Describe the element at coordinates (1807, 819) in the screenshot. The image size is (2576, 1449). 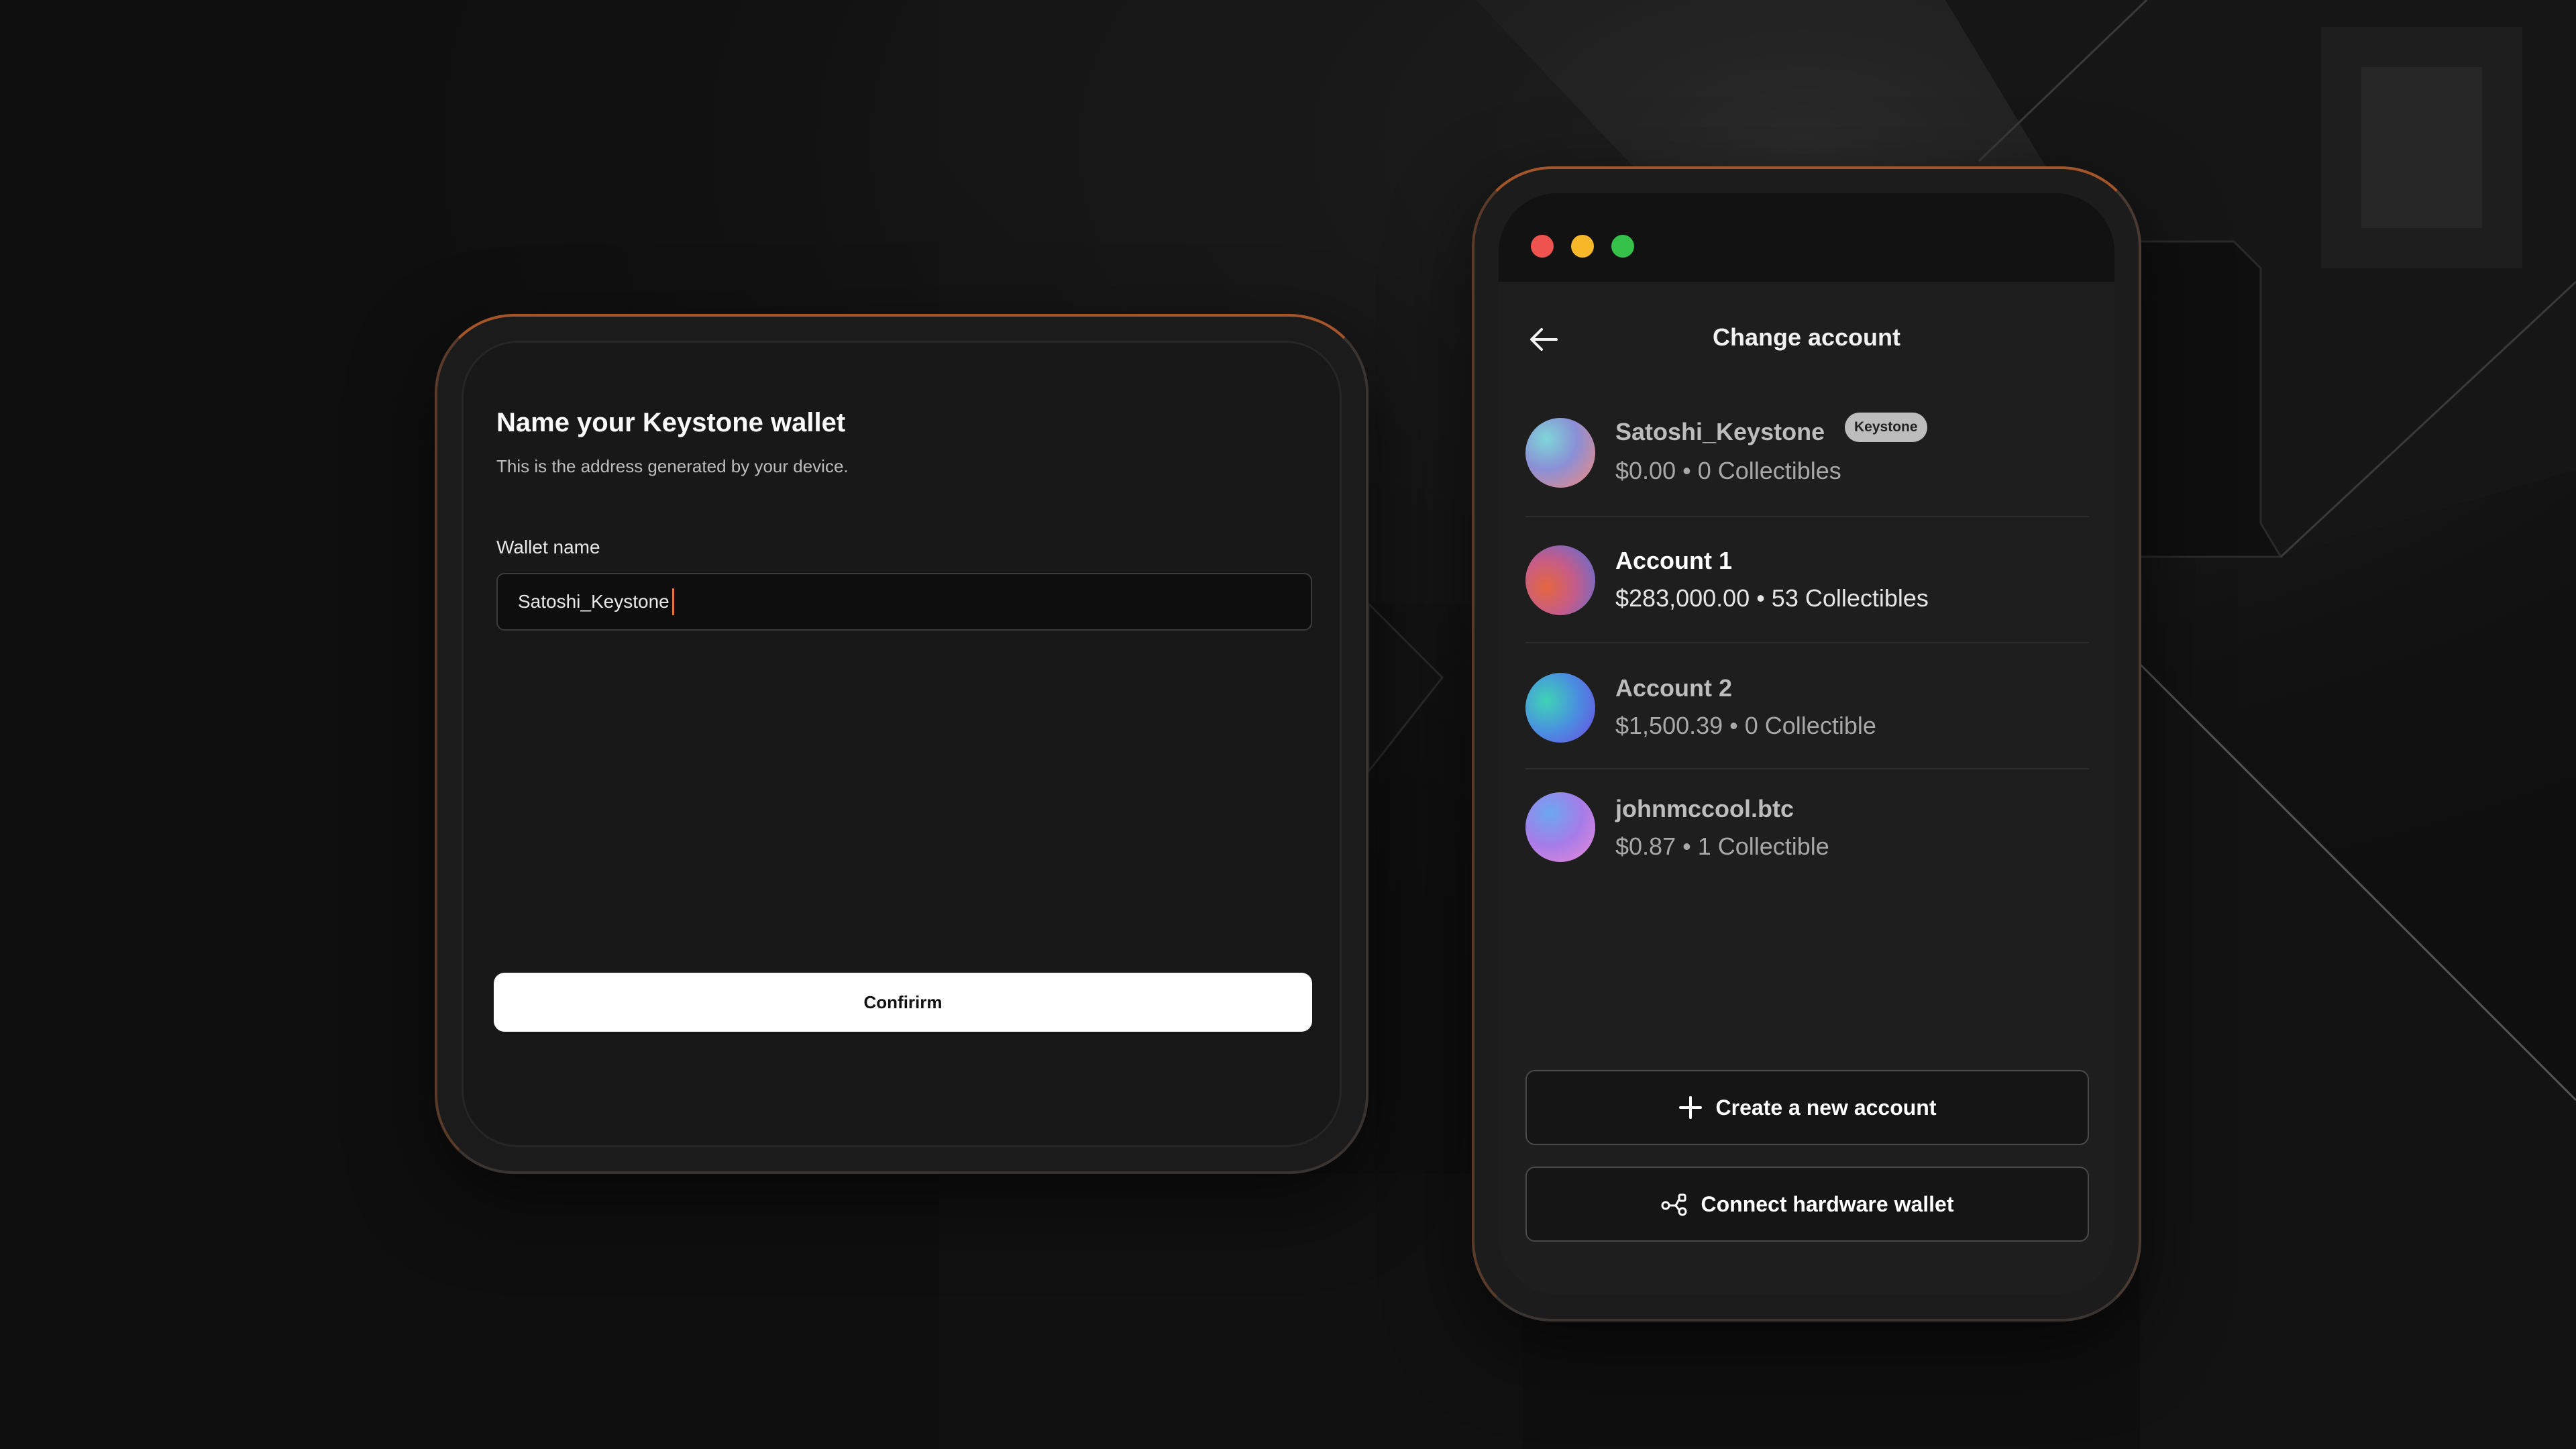
I see `account-row-johnmccool: johnmccool.btc $0.87 • 1 Collectible` at that location.